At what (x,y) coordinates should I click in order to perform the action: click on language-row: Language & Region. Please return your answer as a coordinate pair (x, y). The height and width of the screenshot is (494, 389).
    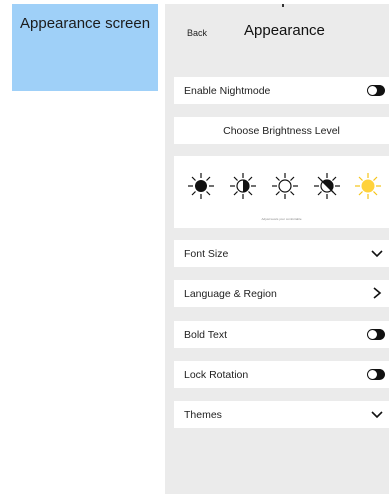
    Looking at the image, I should click on (281, 293).